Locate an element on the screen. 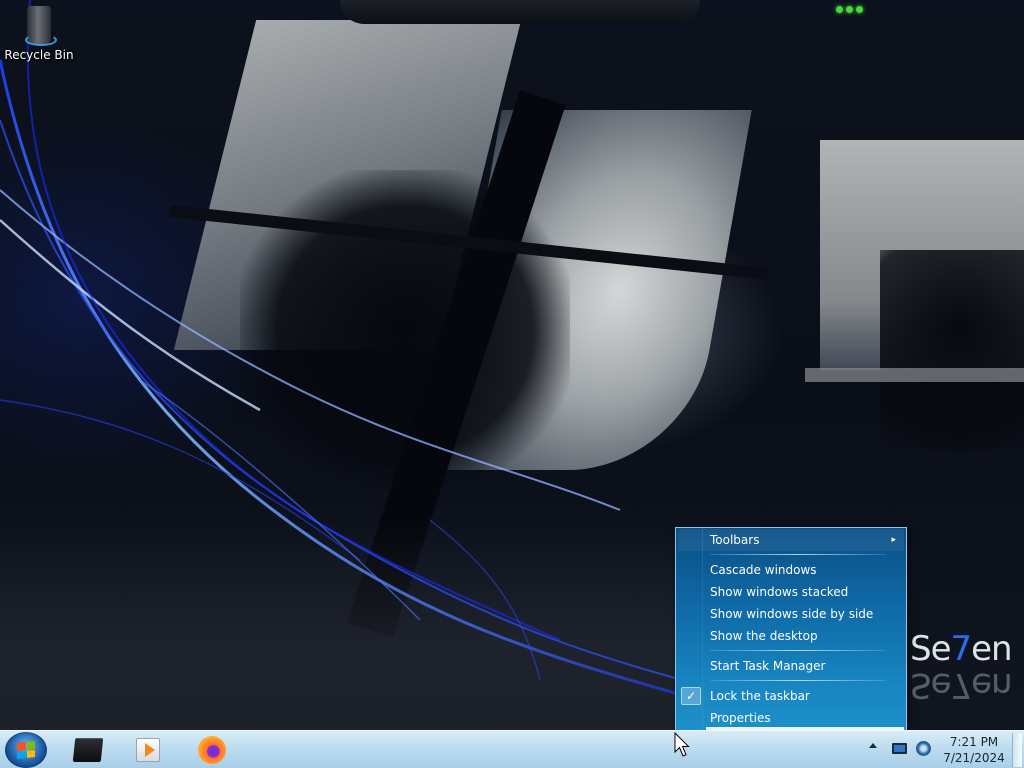  menu-item-label: Show the desktop is located at coordinates (764, 636).